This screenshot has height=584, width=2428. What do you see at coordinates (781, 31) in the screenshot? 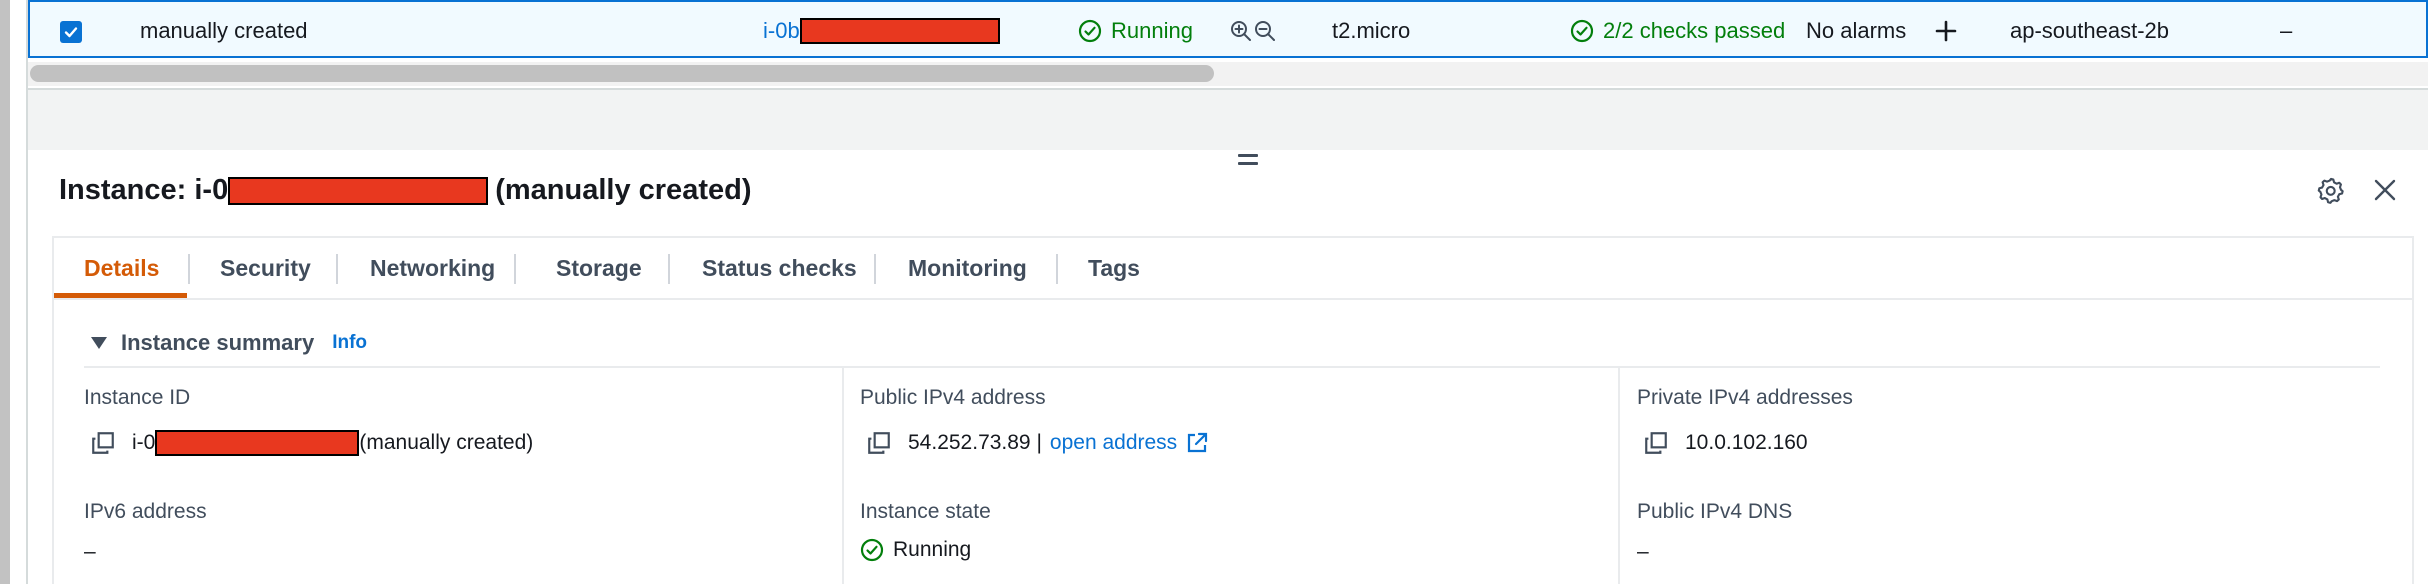
I see `instance-id-link: i-0b` at bounding box center [781, 31].